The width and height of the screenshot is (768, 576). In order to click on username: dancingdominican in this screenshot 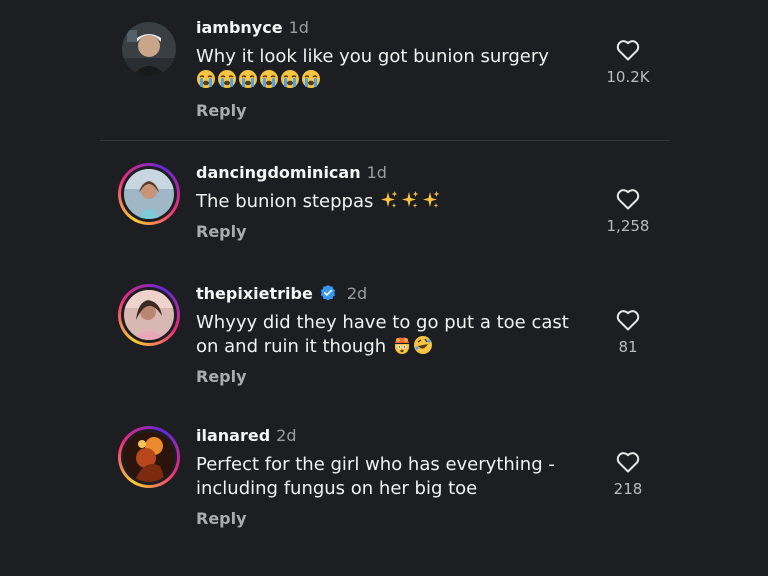, I will do `click(278, 172)`.